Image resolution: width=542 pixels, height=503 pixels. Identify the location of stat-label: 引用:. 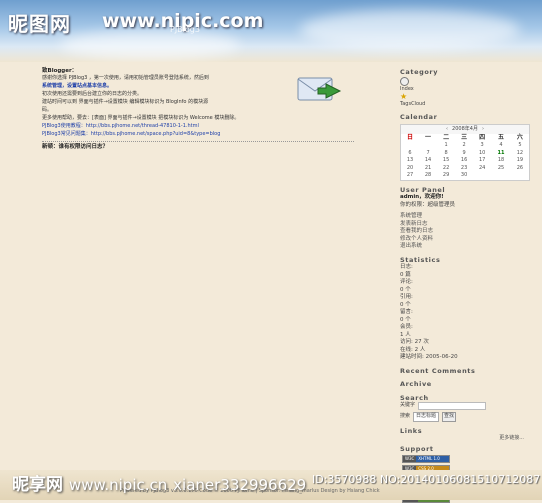
(406, 297).